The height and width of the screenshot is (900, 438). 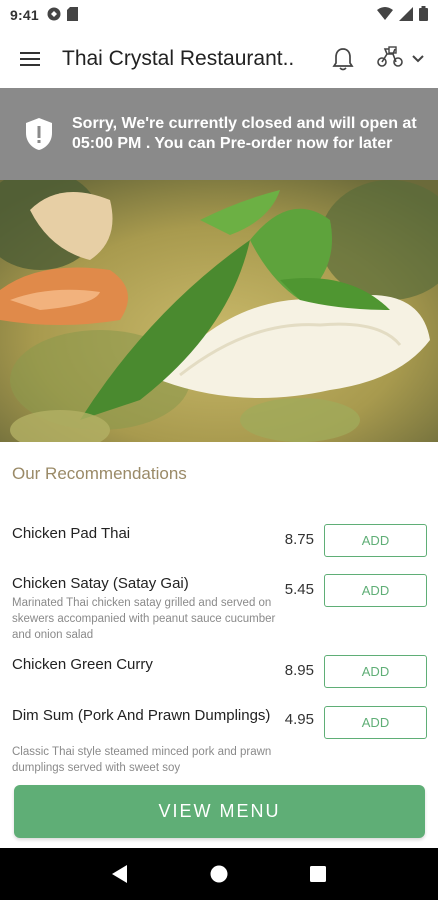 I want to click on shield-alert-icon, so click(x=39, y=134).